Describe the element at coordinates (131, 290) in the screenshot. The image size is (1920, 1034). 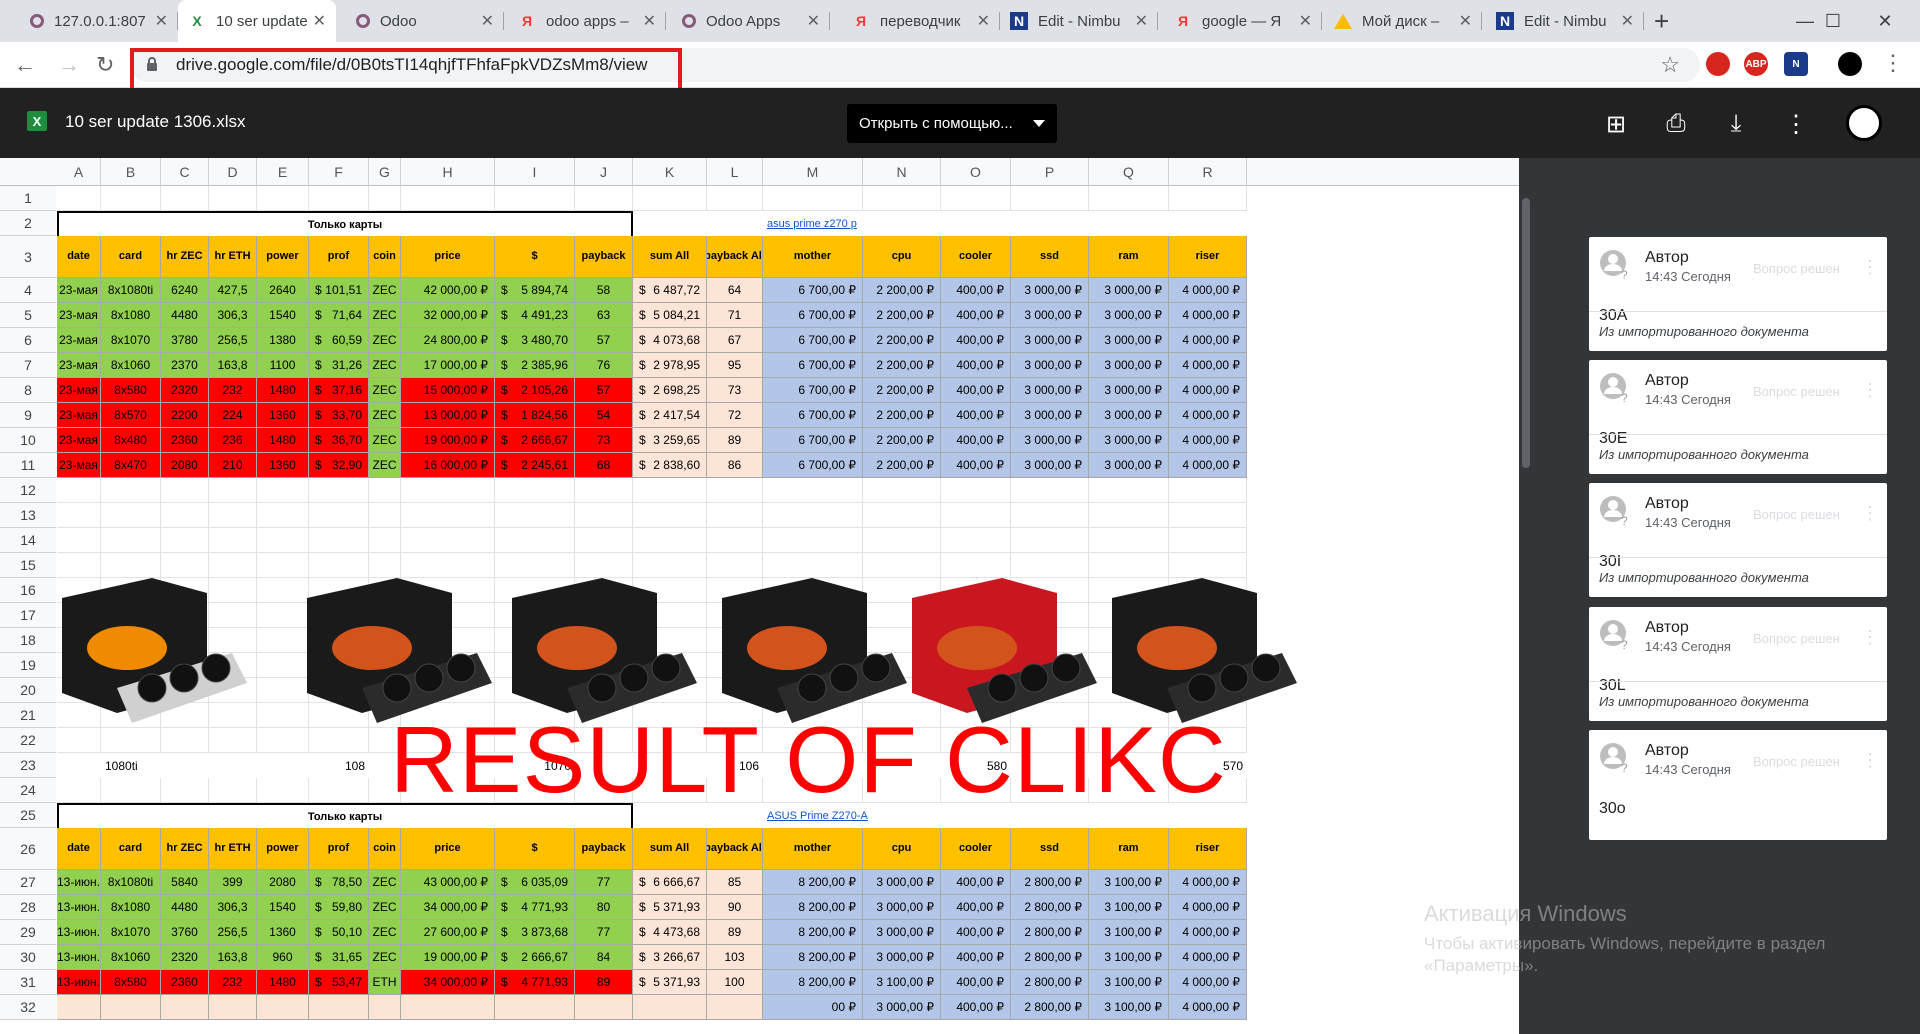
I see `data-cell: 8x1080ti` at that location.